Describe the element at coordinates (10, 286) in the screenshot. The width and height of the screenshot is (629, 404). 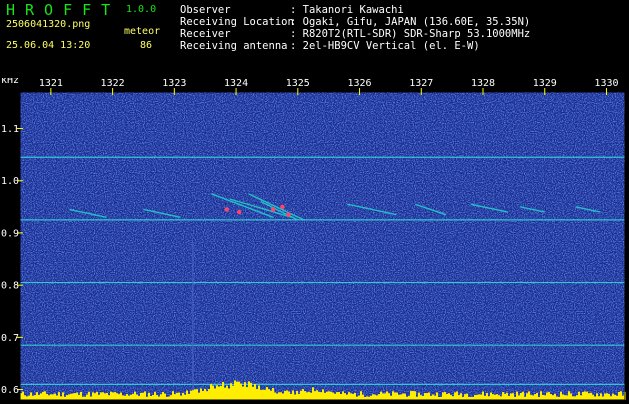
I see `y-tick-label-3: 0.8` at that location.